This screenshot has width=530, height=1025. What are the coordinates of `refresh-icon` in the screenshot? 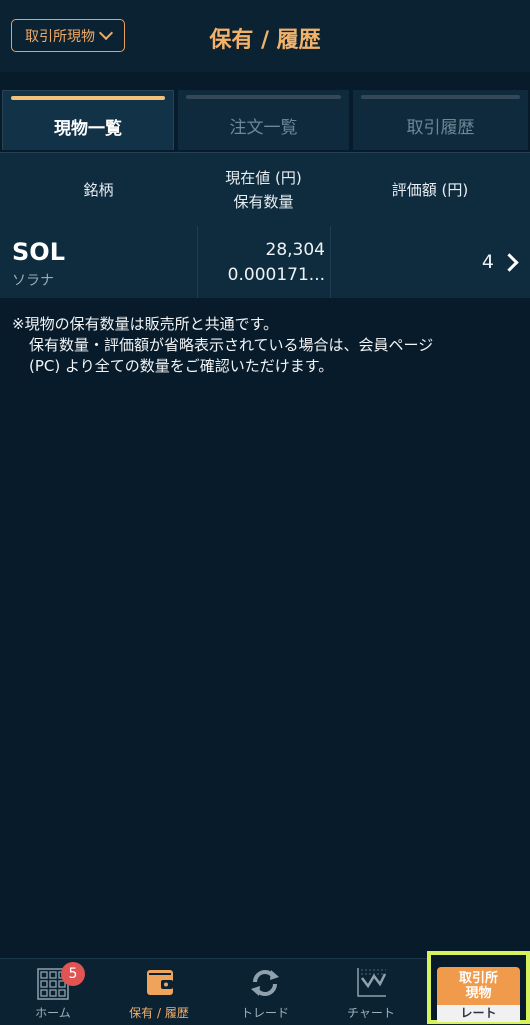 It's located at (265, 983).